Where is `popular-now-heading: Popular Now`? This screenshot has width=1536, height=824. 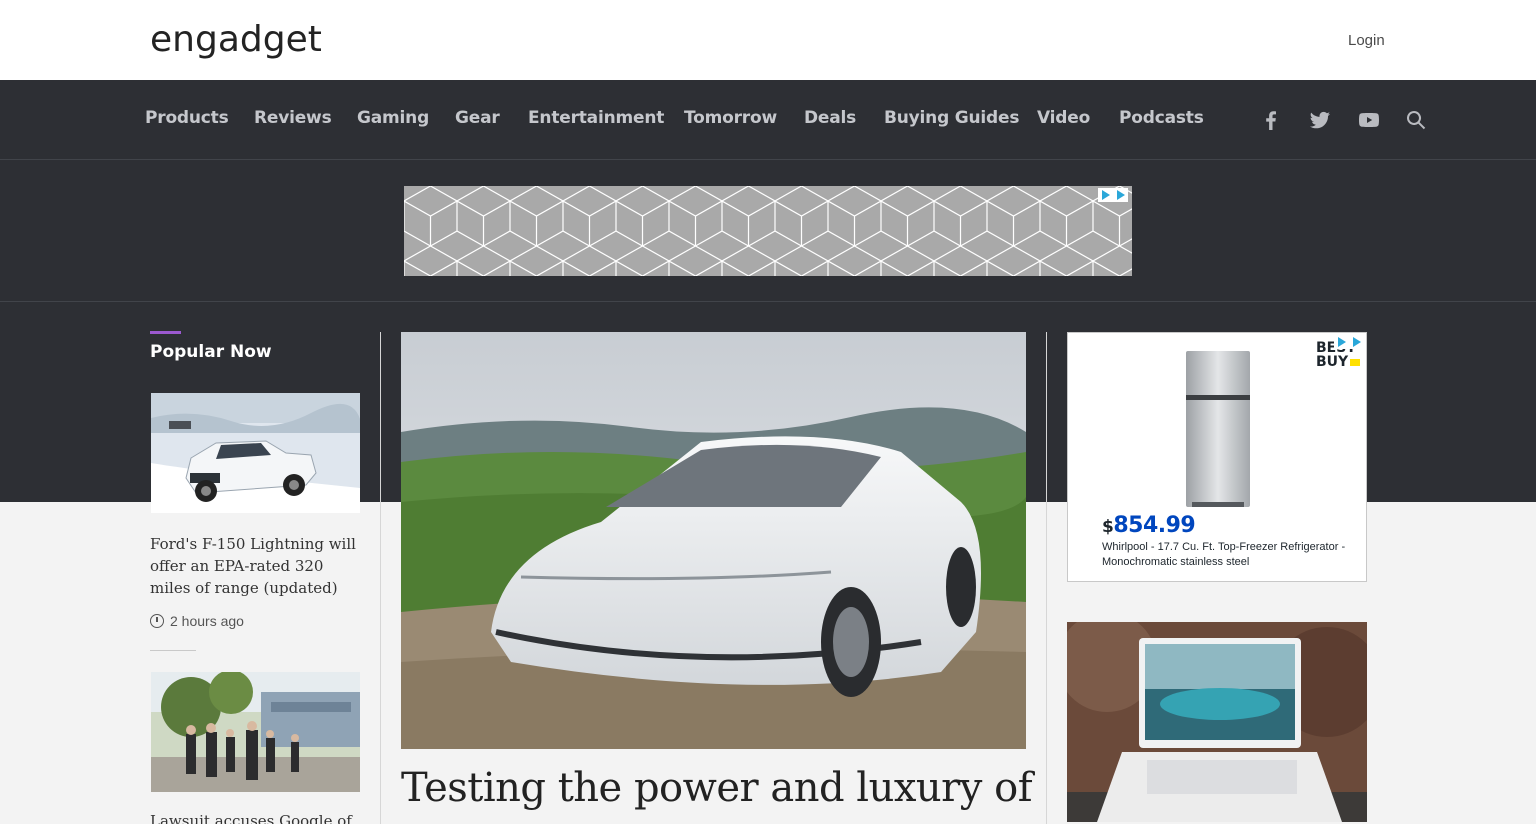
popular-now-heading: Popular Now is located at coordinates (211, 352).